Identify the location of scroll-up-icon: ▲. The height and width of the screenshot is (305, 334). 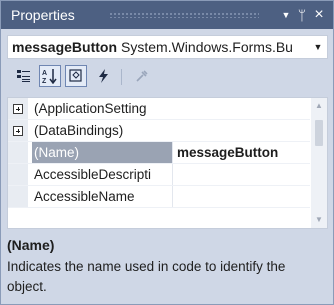
(319, 106).